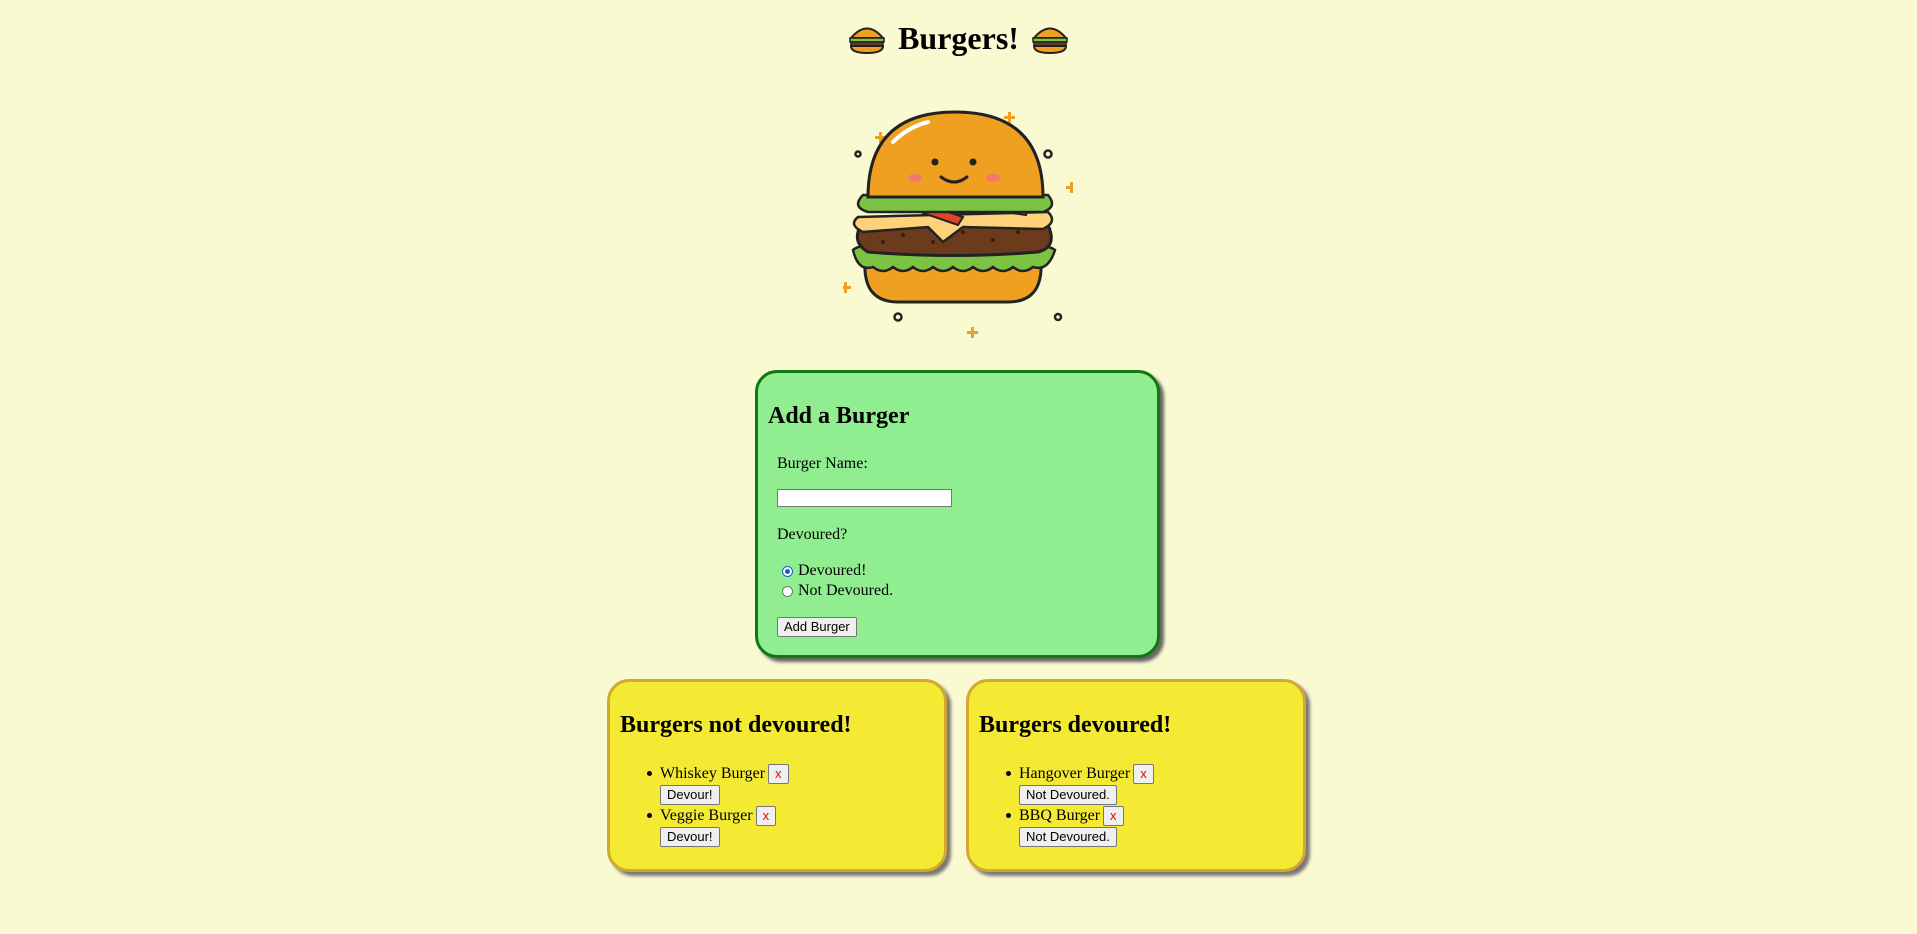  I want to click on add-burger-button: Add Burger, so click(817, 627).